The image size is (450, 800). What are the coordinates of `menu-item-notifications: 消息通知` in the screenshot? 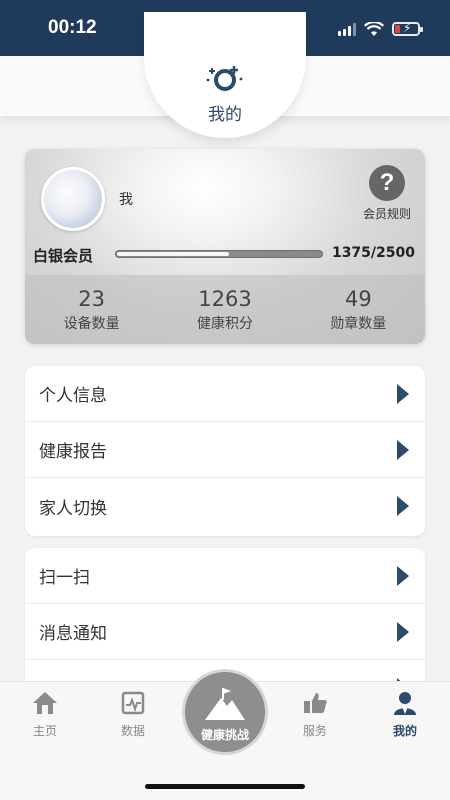 It's located at (225, 632).